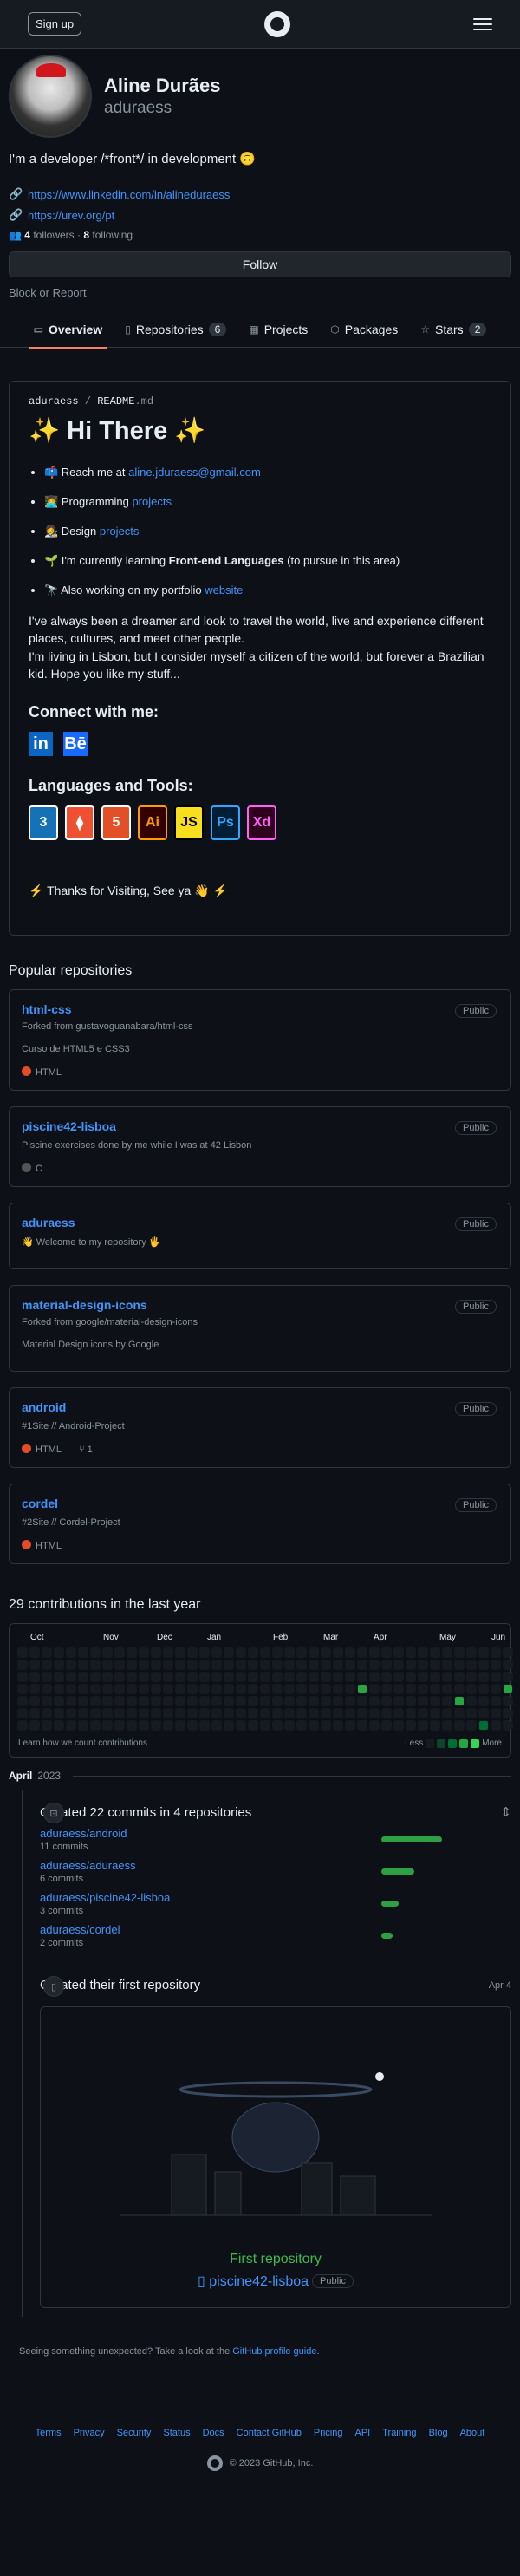 The width and height of the screenshot is (520, 2576). Describe the element at coordinates (84, 1305) in the screenshot. I see `repo-name-link: material-design-icons` at that location.